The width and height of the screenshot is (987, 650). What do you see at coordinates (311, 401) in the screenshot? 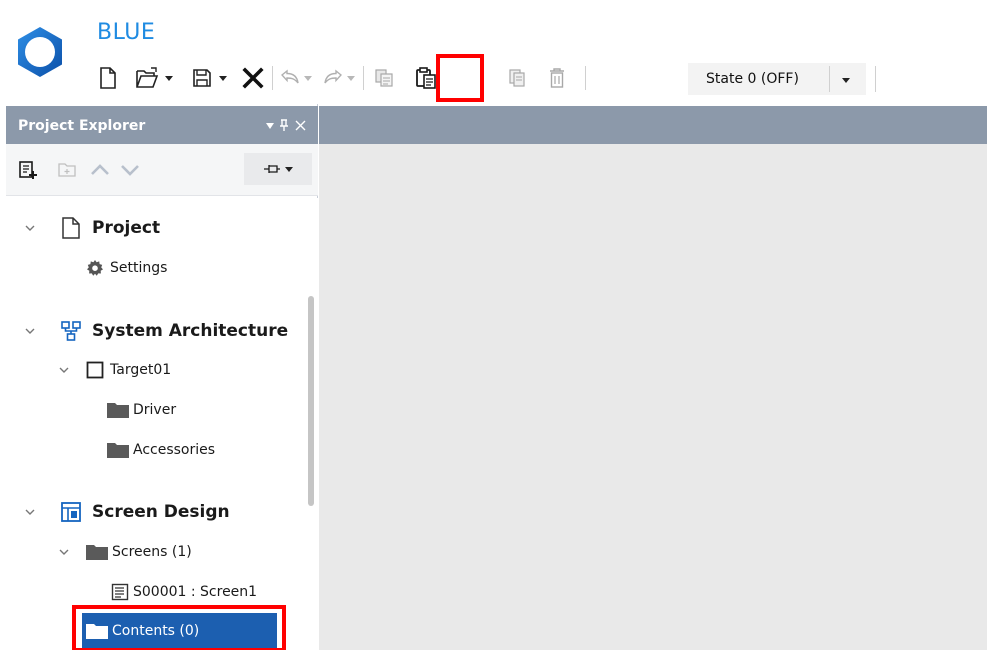
I see `scrollbar-thumb` at bounding box center [311, 401].